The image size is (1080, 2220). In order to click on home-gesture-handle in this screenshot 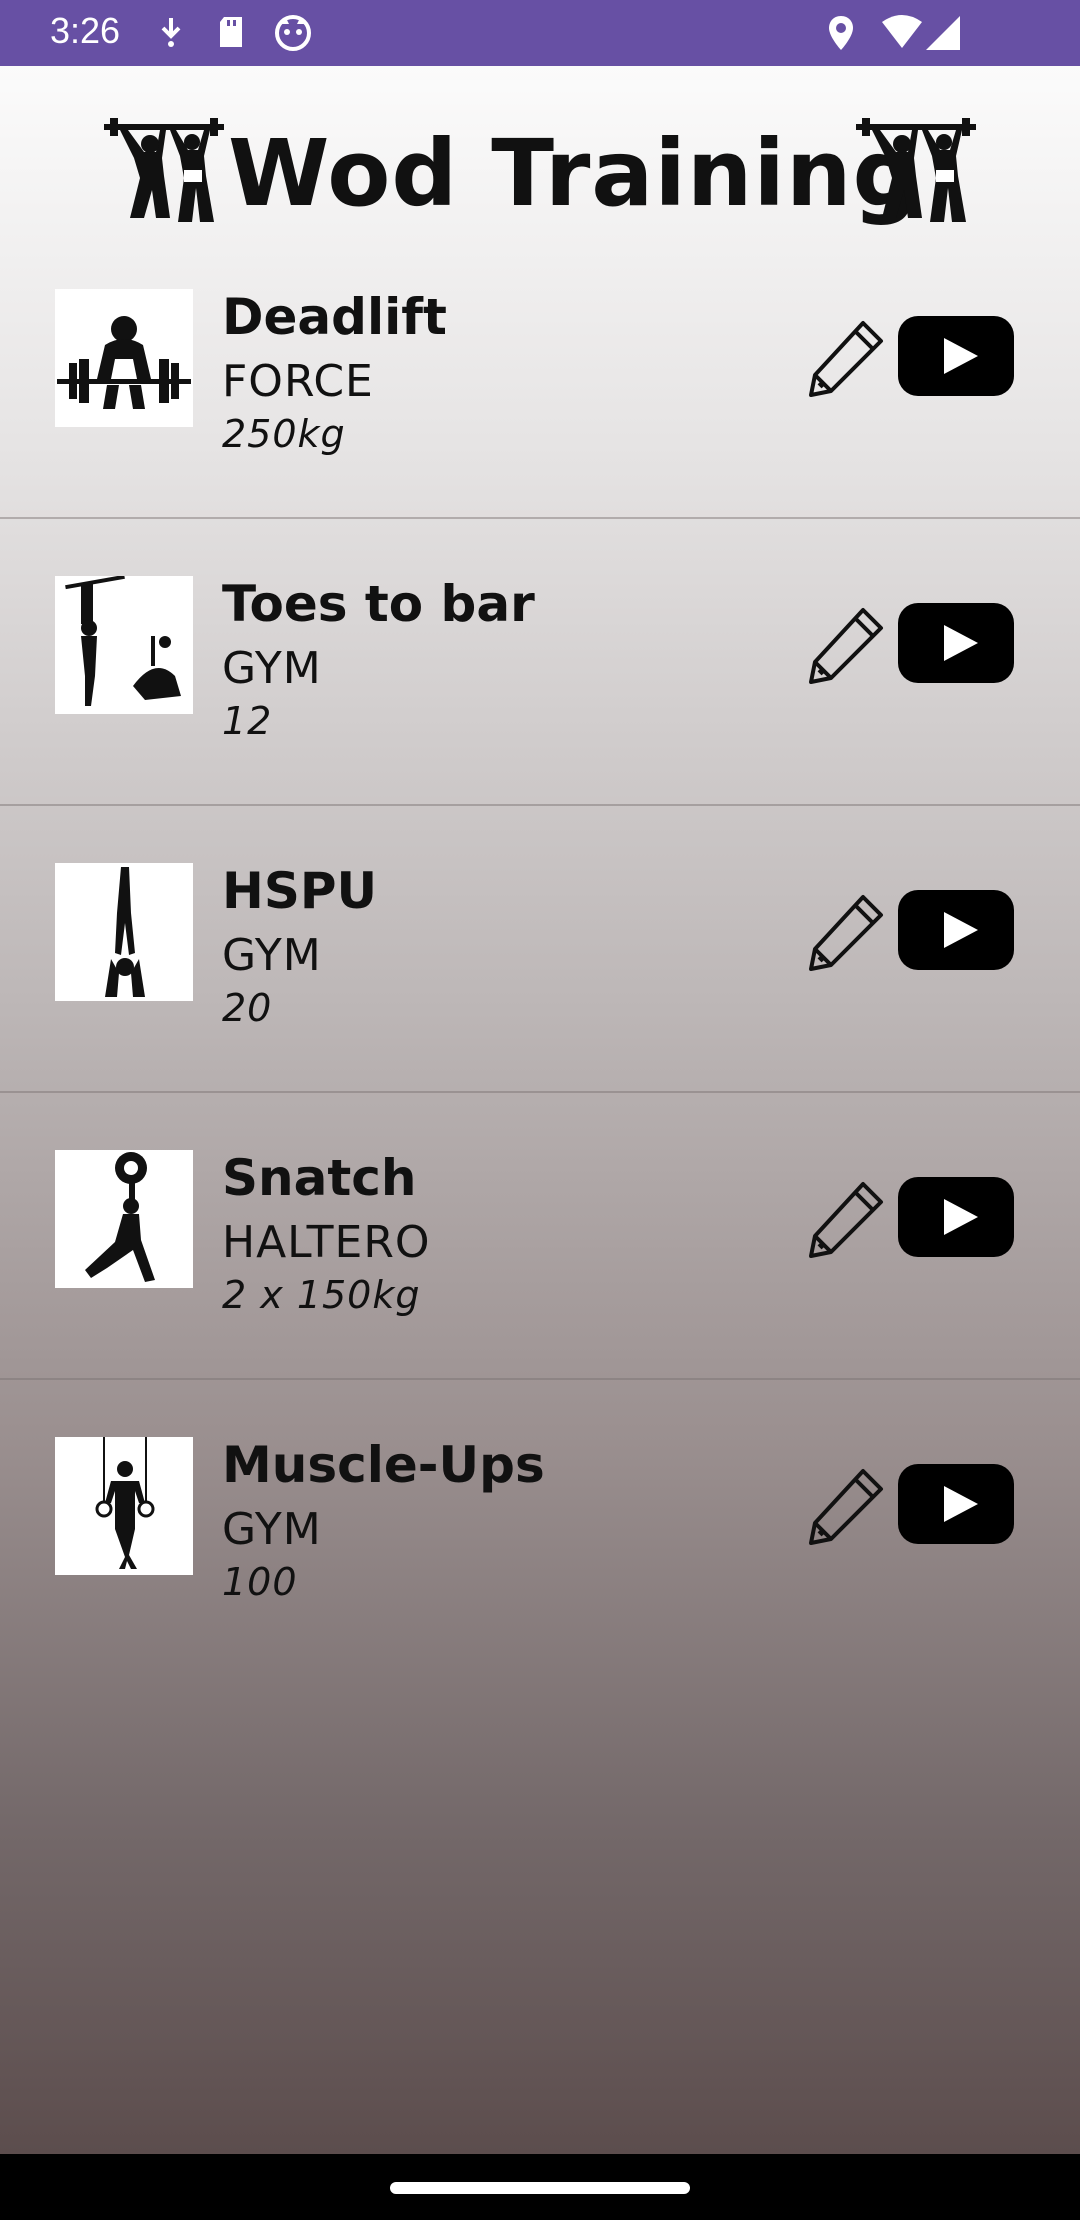, I will do `click(540, 2188)`.